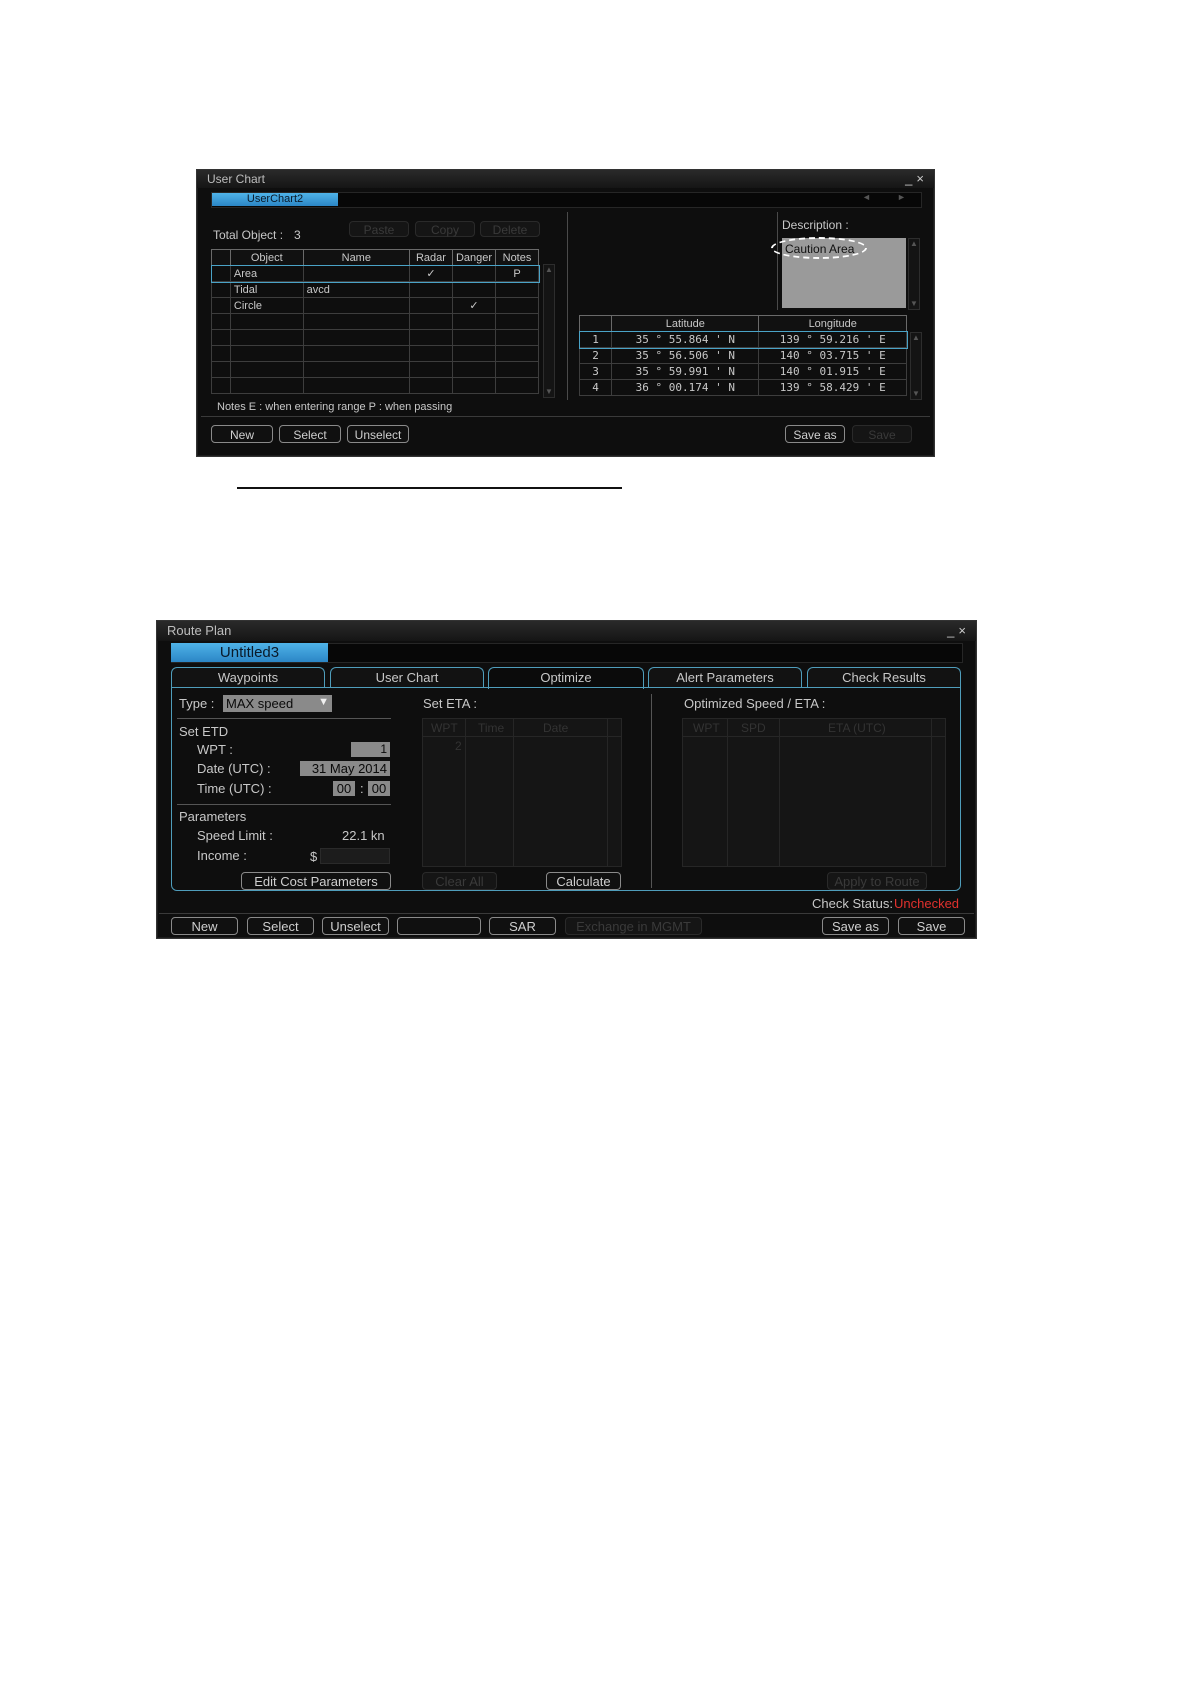  Describe the element at coordinates (375, 289) in the screenshot. I see `table-row: Tidal avcd` at that location.